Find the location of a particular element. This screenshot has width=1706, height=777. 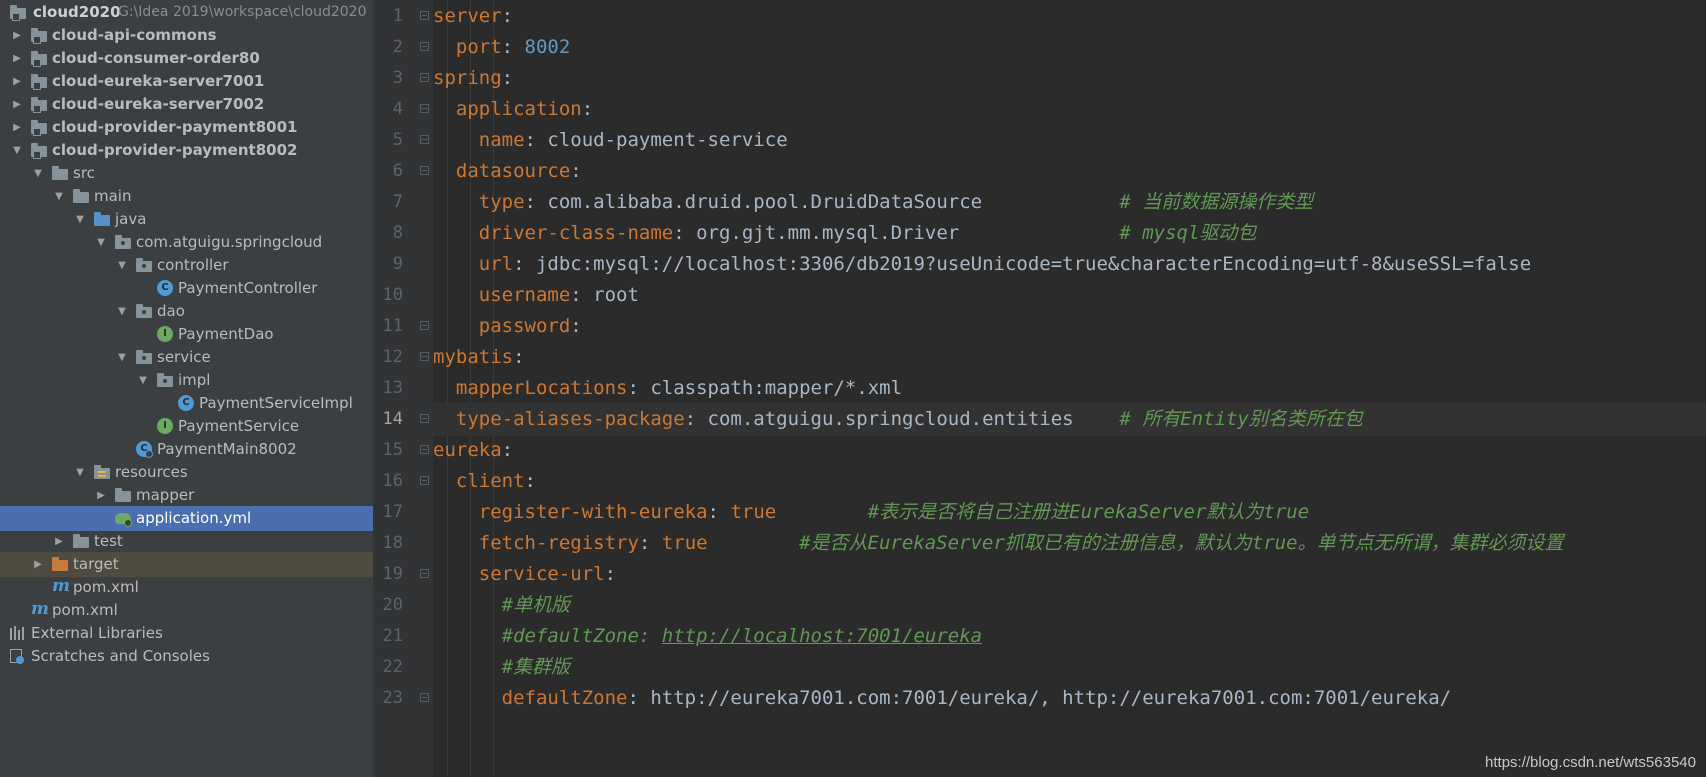

tree-item: ▶ cloud-eureka-server7001 is located at coordinates (186, 81).